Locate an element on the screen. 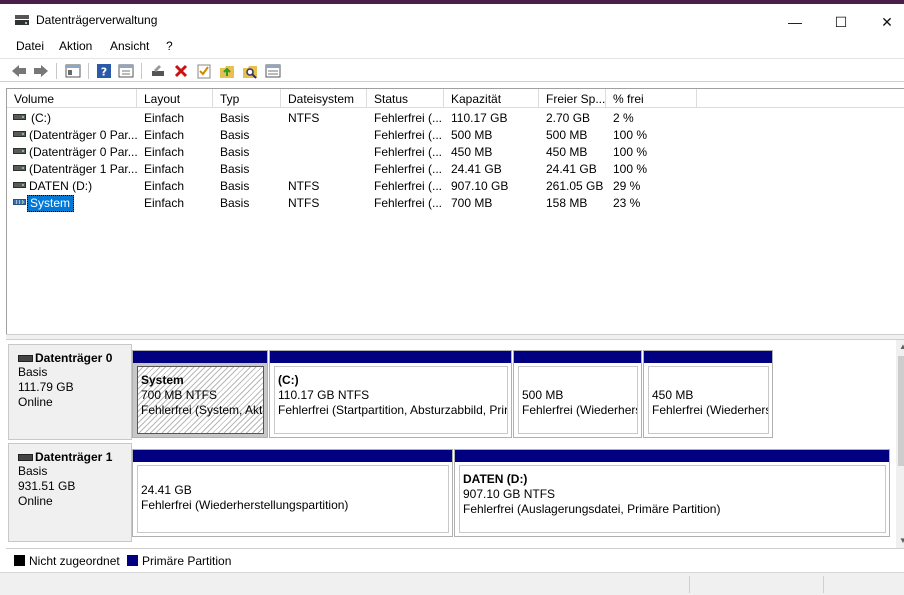  column-header-kapazitaet: Kapazität is located at coordinates (491, 98).